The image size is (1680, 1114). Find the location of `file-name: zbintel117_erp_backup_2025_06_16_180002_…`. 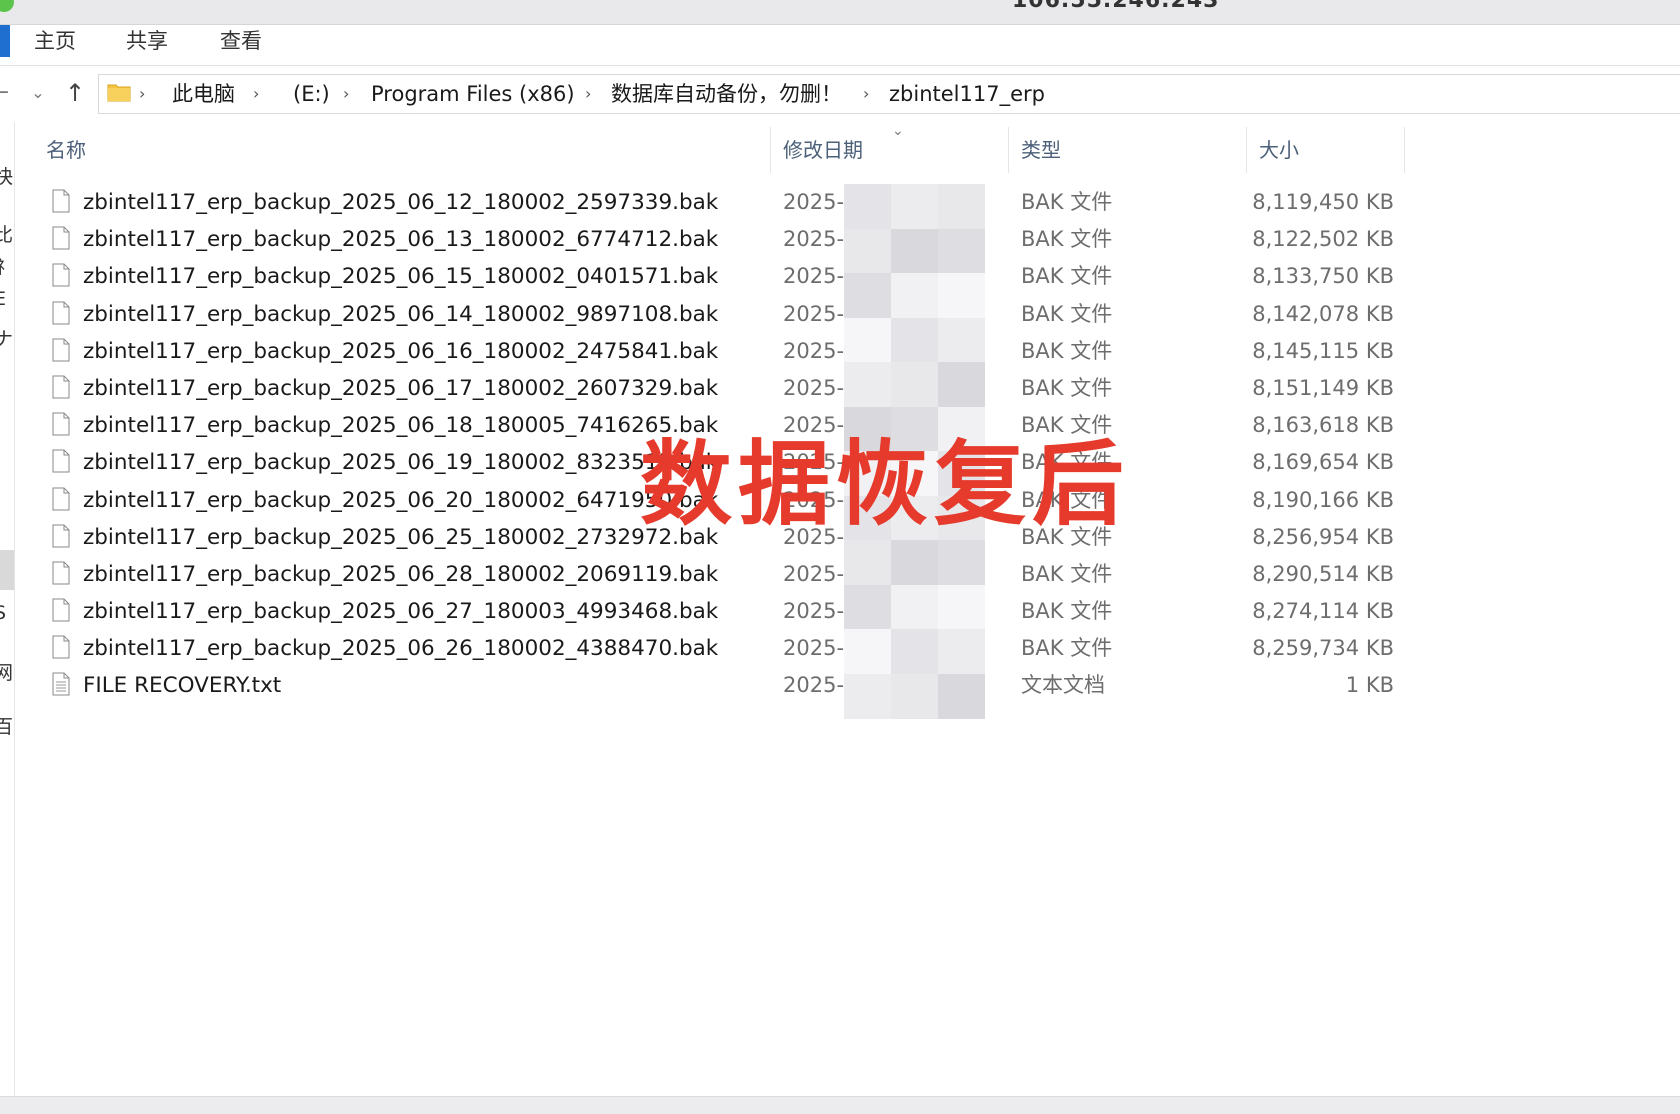

file-name: zbintel117_erp_backup_2025_06_16_180002_… is located at coordinates (401, 351).